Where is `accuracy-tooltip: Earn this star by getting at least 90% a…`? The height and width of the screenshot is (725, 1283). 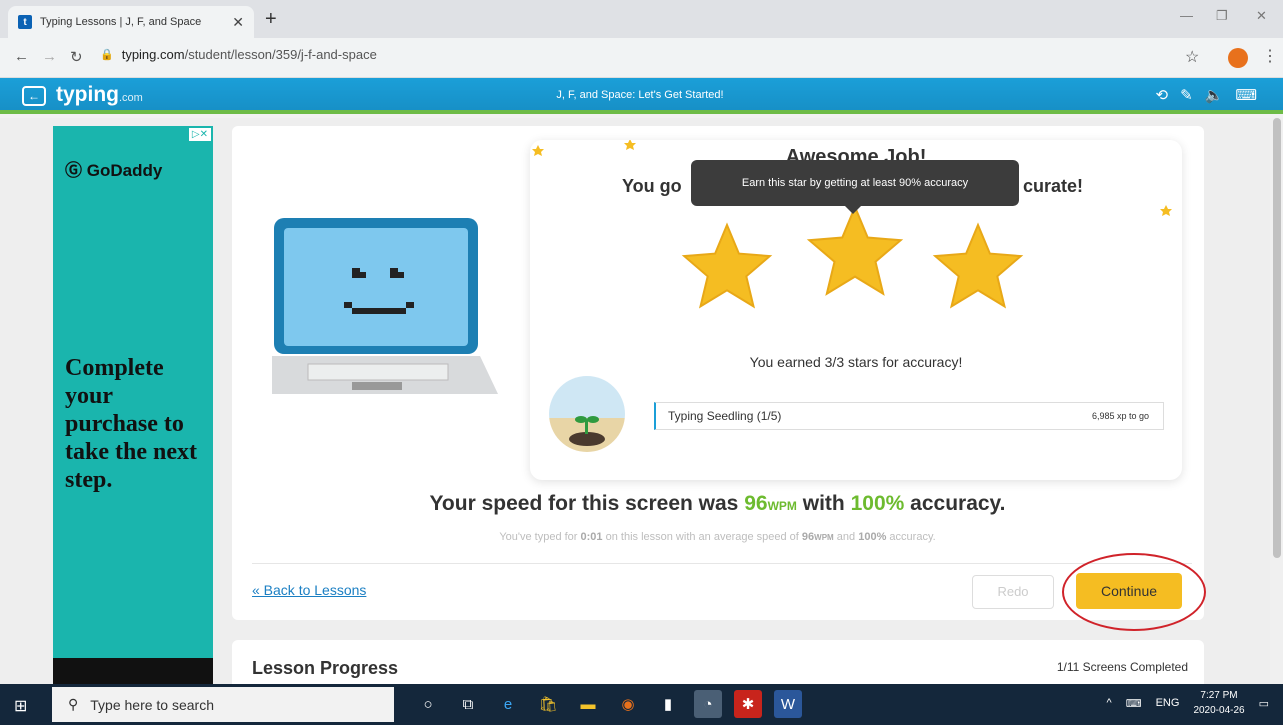
accuracy-tooltip: Earn this star by getting at least 90% a… is located at coordinates (855, 187).